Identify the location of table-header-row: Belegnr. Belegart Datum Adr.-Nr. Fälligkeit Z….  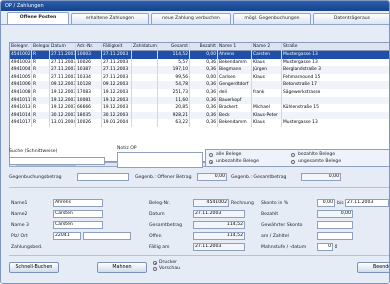
(199, 47).